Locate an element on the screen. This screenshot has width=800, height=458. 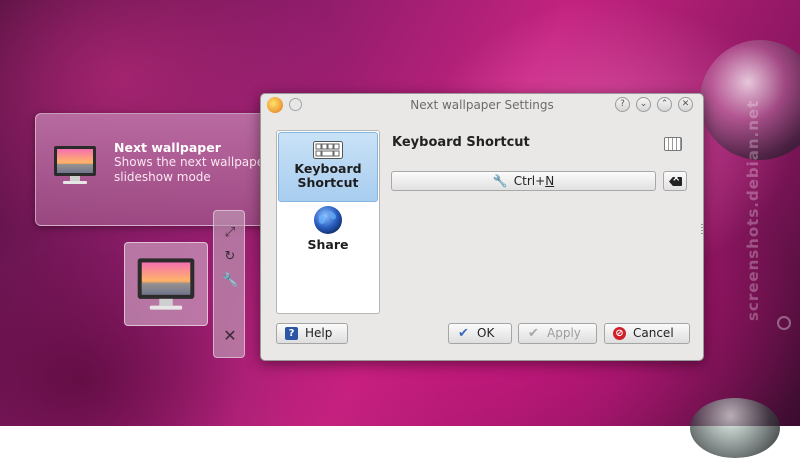
water-droplet is located at coordinates (735, 428).